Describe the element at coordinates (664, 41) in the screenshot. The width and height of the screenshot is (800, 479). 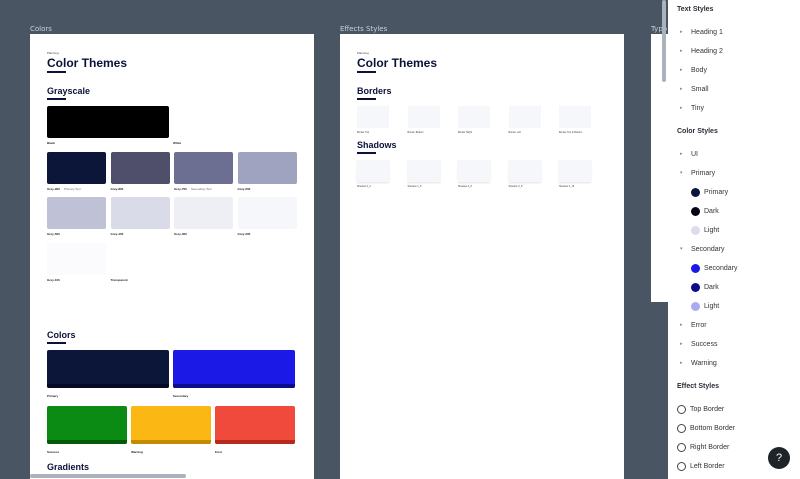
I see `vertical-scrollbar` at that location.